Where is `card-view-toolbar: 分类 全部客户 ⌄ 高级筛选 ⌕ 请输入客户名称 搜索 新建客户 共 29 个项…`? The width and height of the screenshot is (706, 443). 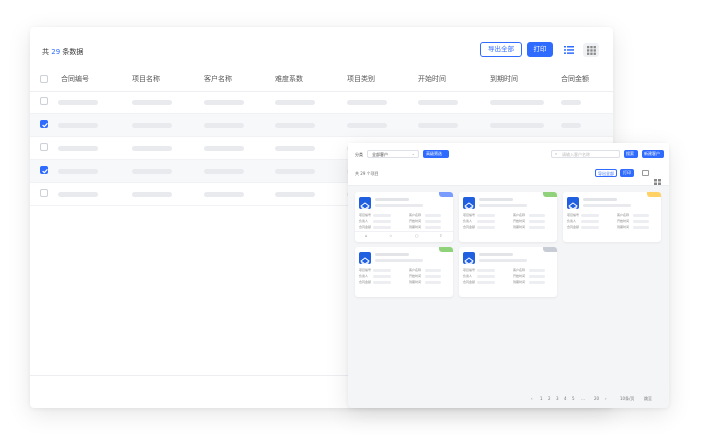 card-view-toolbar: 分类 全部客户 ⌄ 高级筛选 ⌕ 请输入客户名称 搜索 新建客户 共 29 个项… is located at coordinates (508, 164).